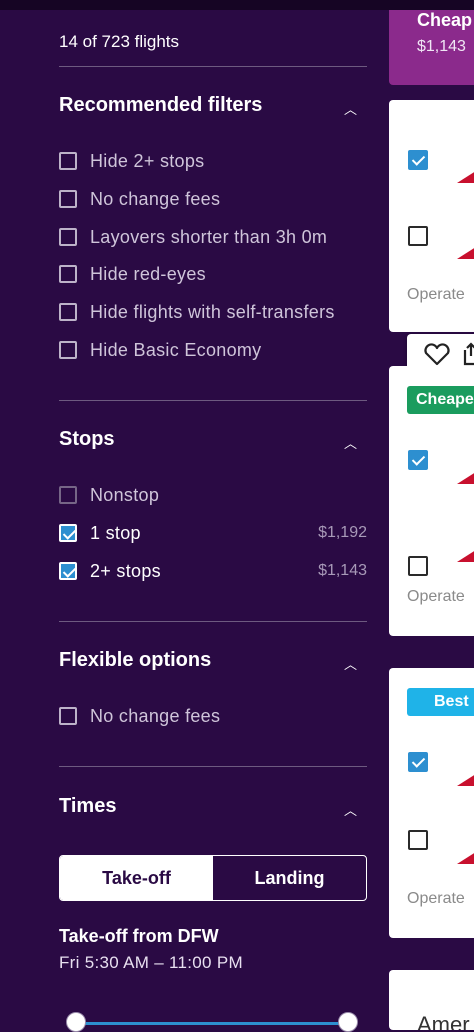  What do you see at coordinates (136, 878) in the screenshot?
I see `tab-takeoff: Take-off` at bounding box center [136, 878].